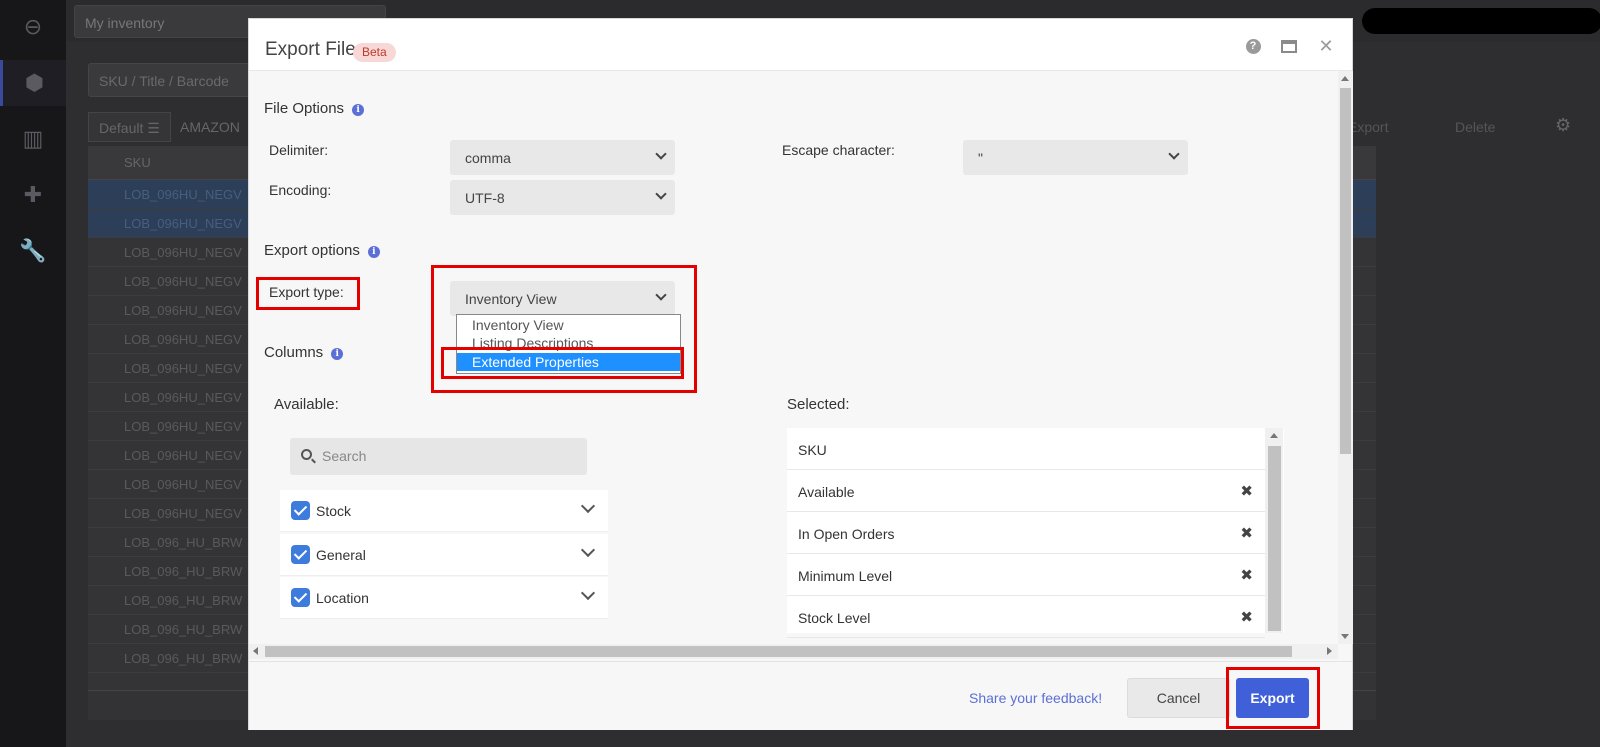 The width and height of the screenshot is (1600, 747). I want to click on selected-column-item: In Open Orders ✖, so click(1026, 533).